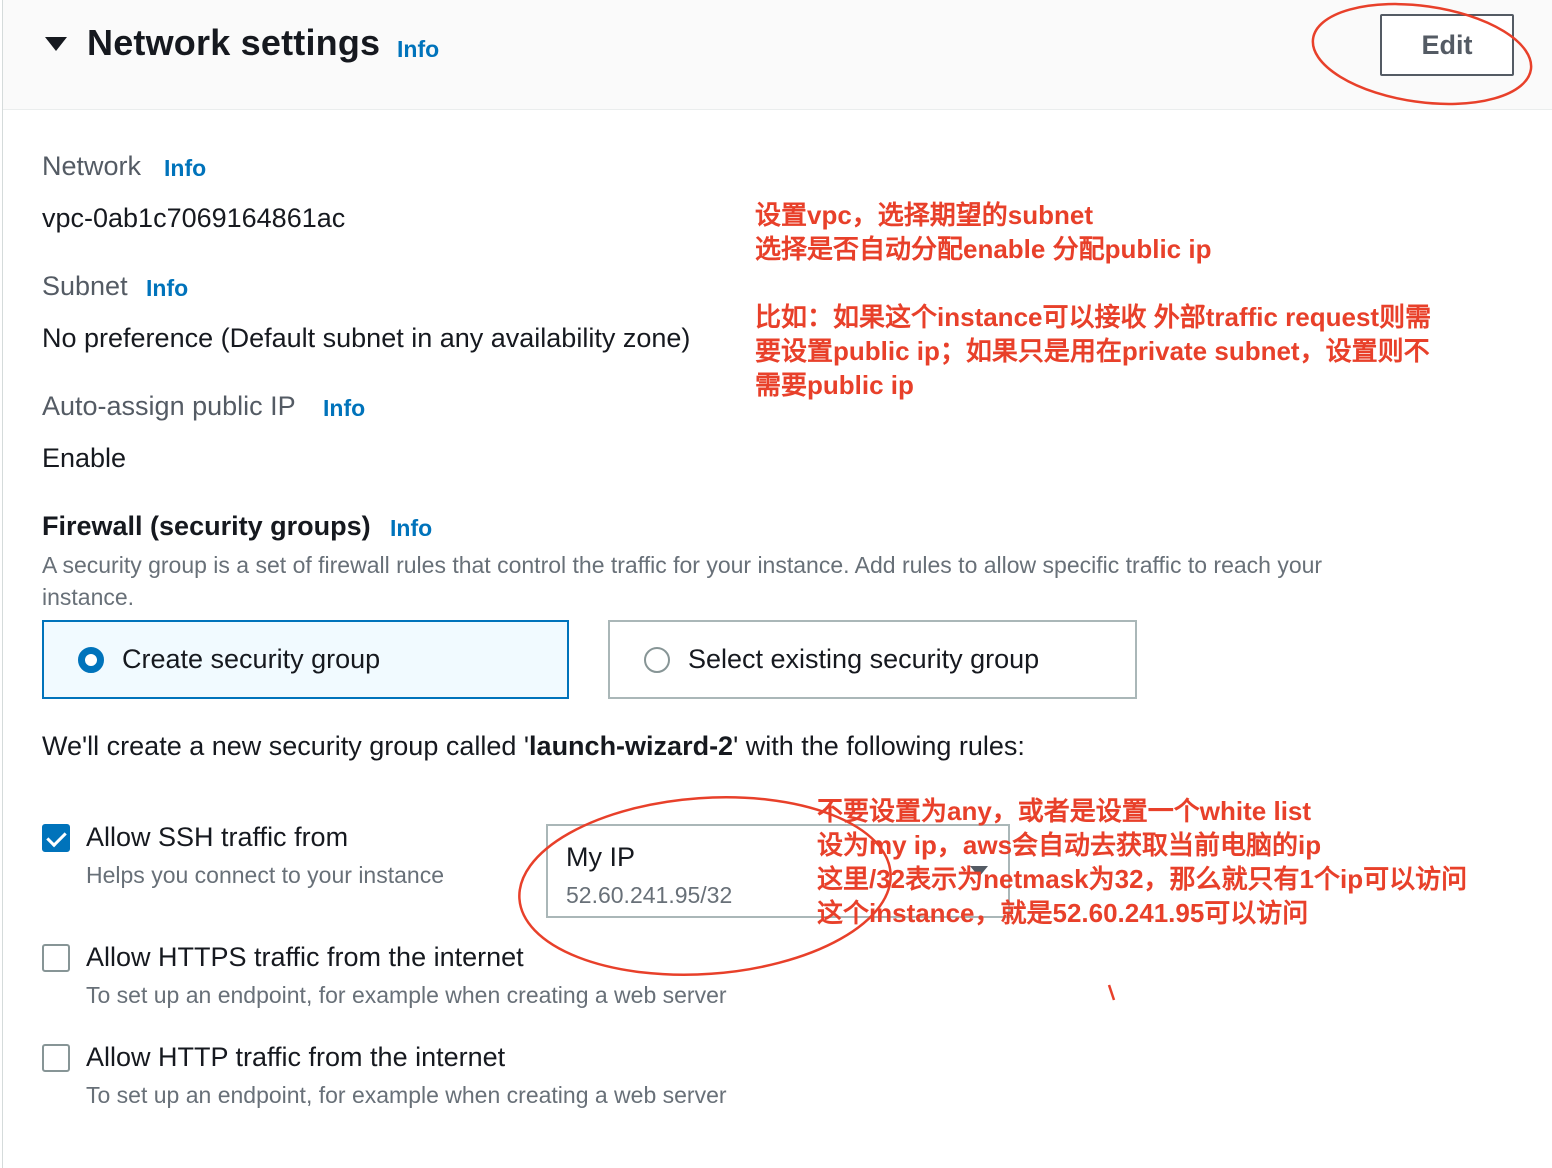  Describe the element at coordinates (834, 385) in the screenshot. I see `annotation-public-ip-line3: 需要public ip` at that location.